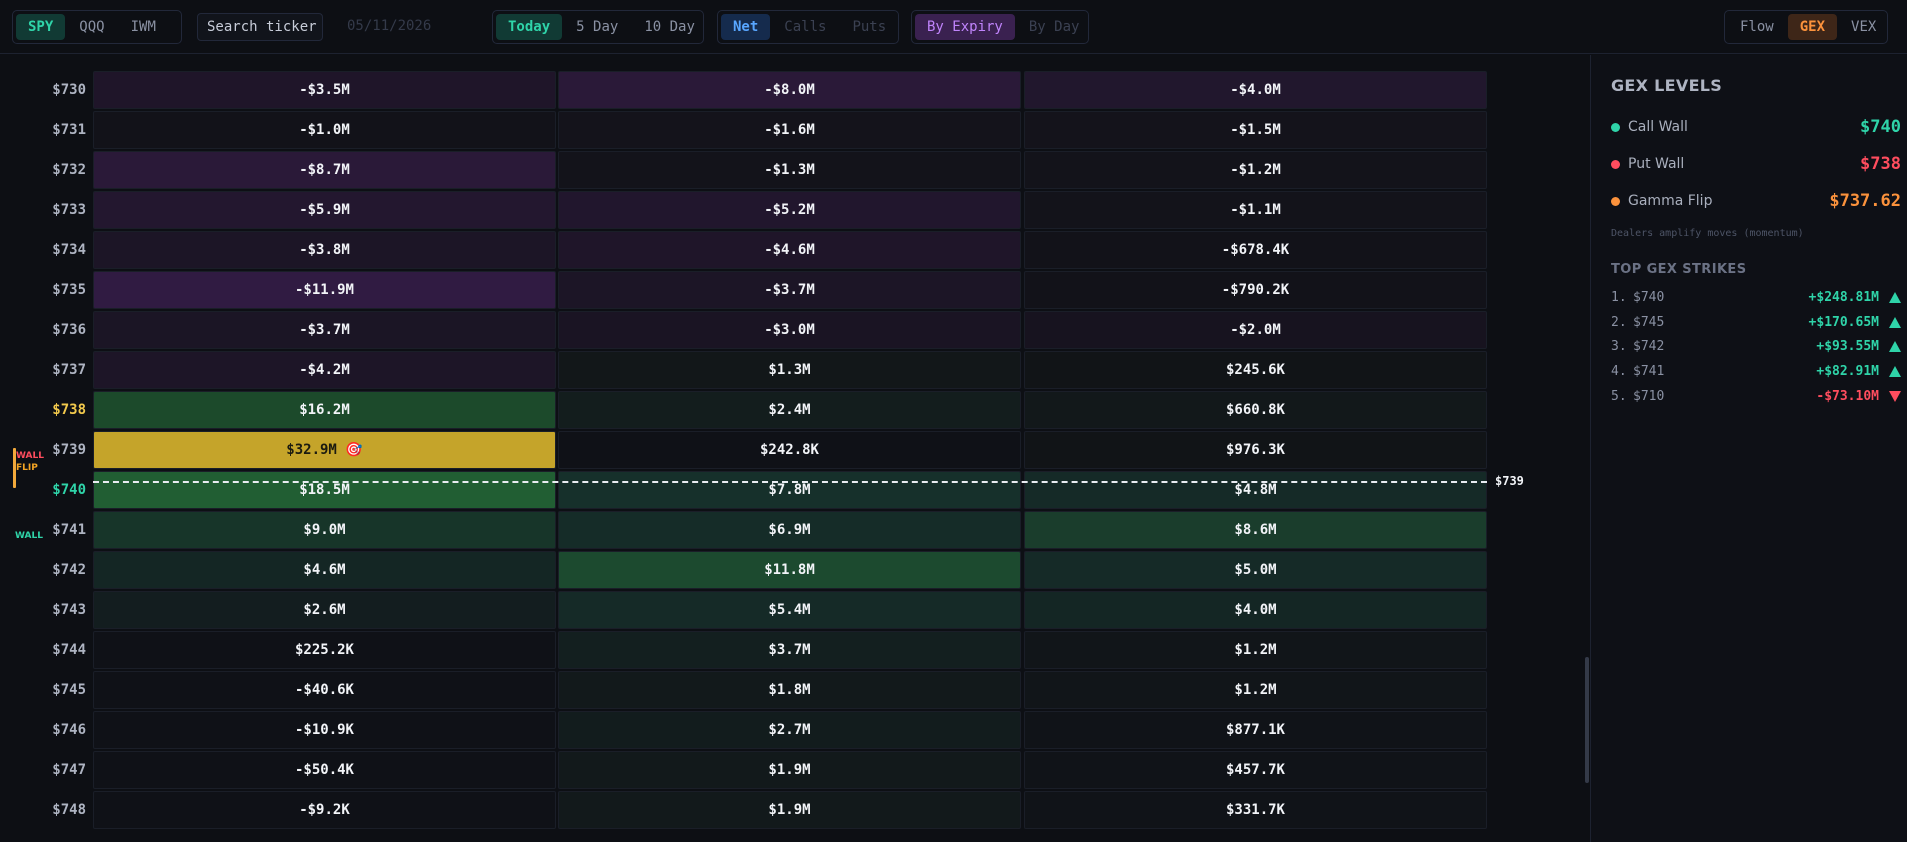  I want to click on gex-cell: -$5.2M, so click(789, 210).